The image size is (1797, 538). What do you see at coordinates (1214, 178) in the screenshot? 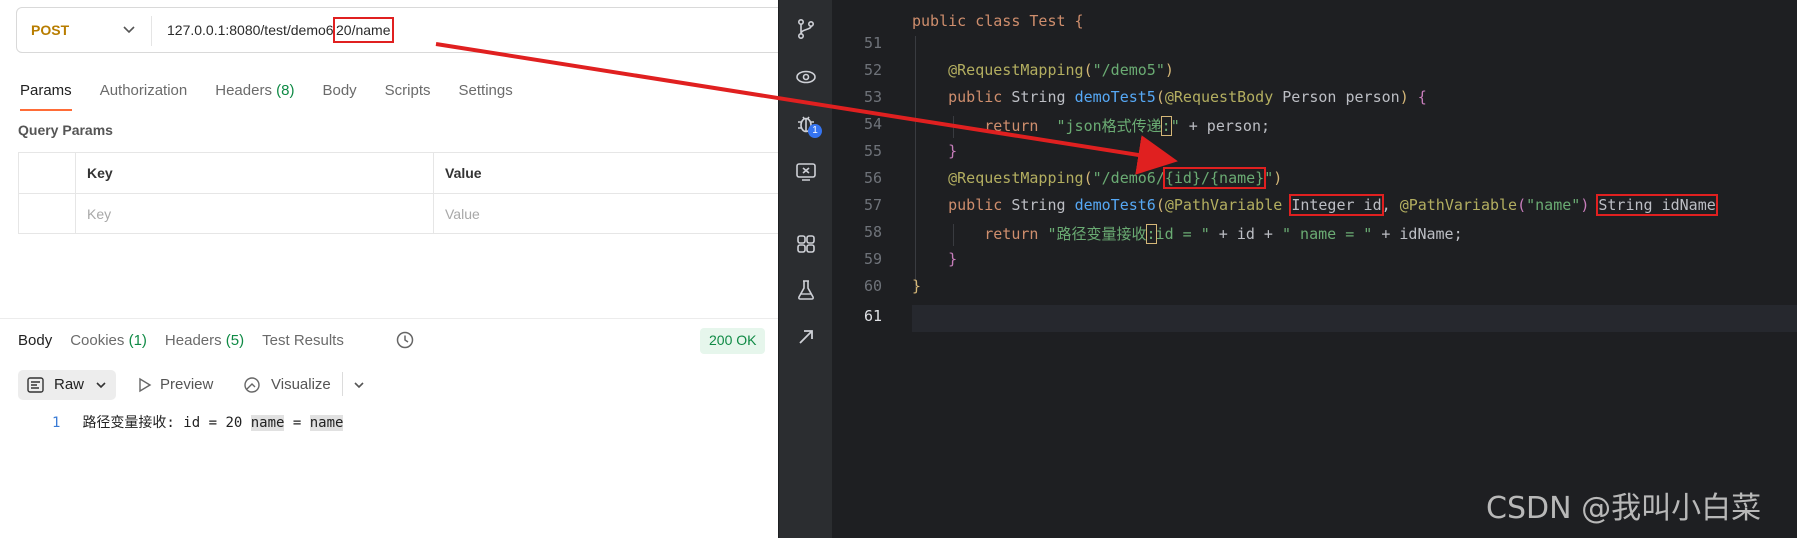
I see `path-template-highlight: {id}/{name}` at bounding box center [1214, 178].